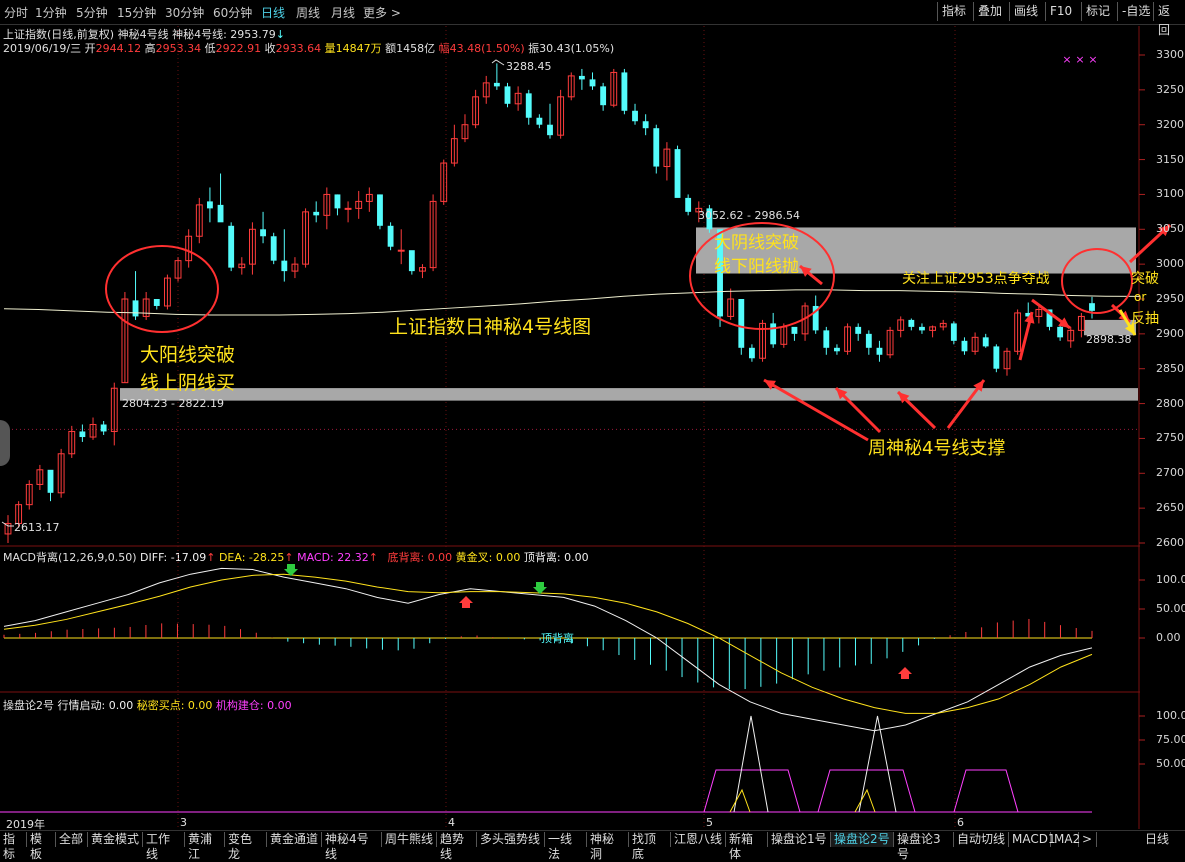  Describe the element at coordinates (954, 11) in the screenshot. I see `indicator-button: 指标` at that location.